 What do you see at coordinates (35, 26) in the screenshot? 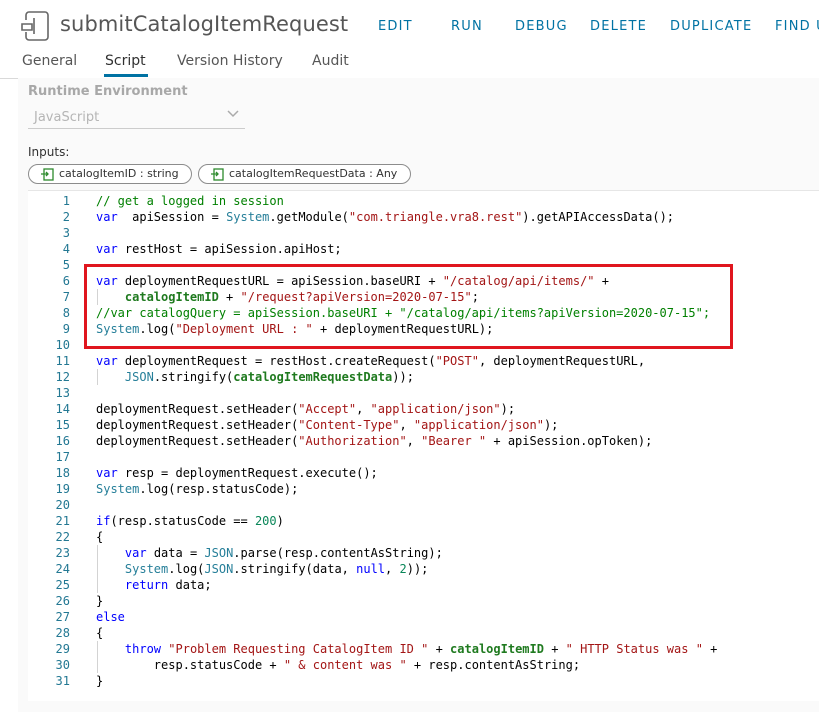
I see `workflow-action-icon` at bounding box center [35, 26].